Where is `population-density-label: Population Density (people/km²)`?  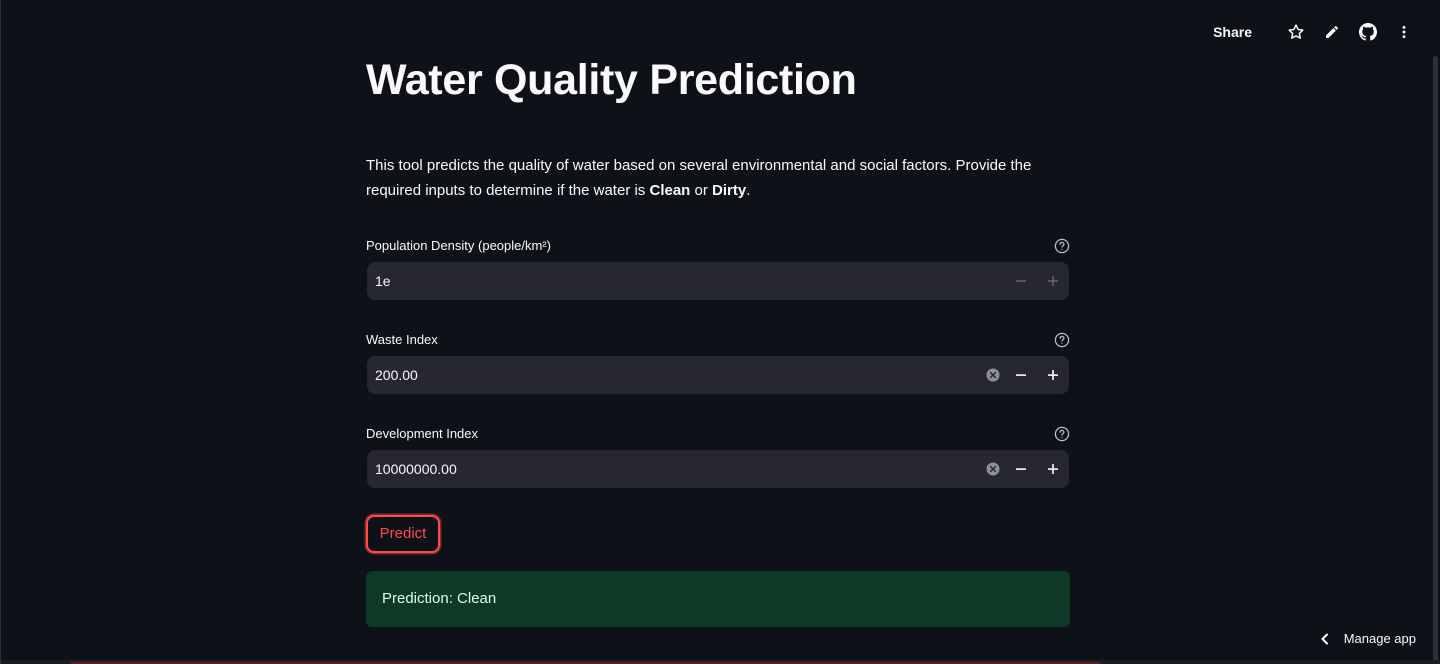
population-density-label: Population Density (people/km²) is located at coordinates (458, 245).